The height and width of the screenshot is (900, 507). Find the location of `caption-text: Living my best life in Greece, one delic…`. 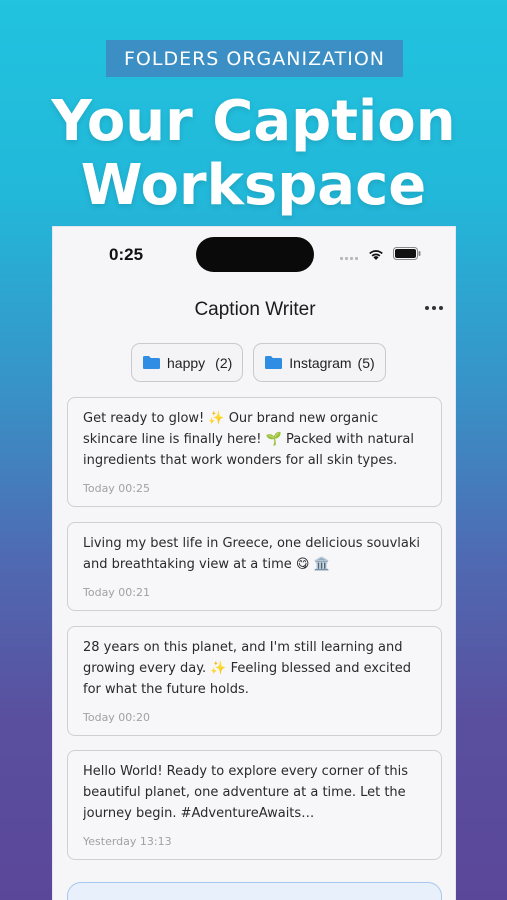

caption-text: Living my best life in Greece, one delic… is located at coordinates (252, 554).